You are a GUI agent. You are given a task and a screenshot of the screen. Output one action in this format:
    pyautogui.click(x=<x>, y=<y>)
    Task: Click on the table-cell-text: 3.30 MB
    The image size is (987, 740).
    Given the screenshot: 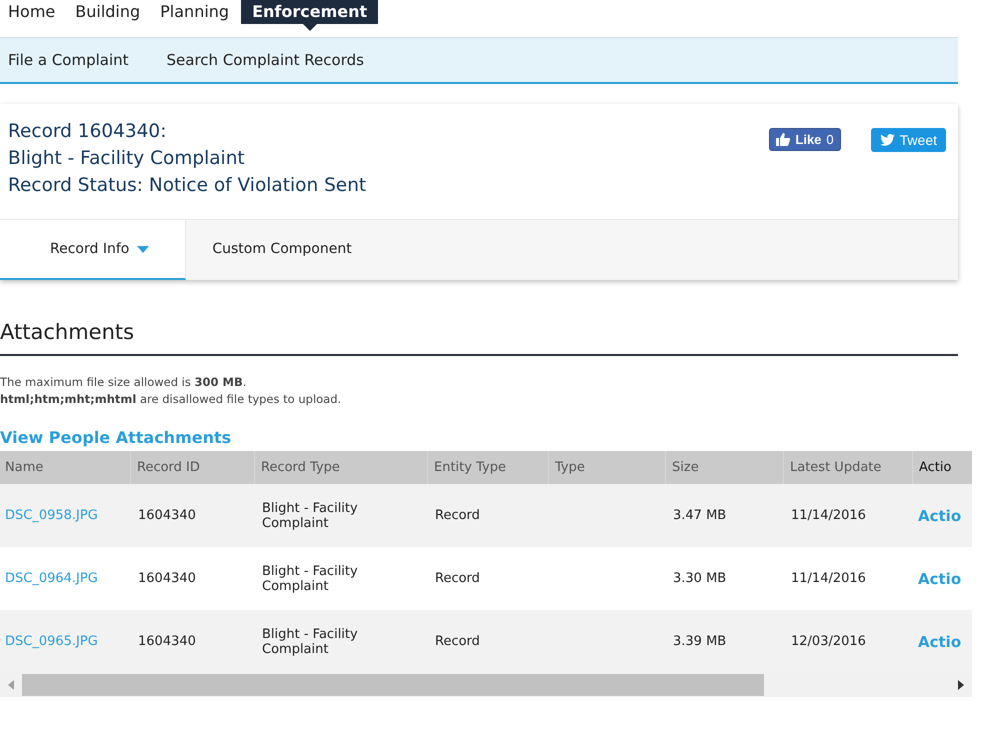 What is the action you would take?
    pyautogui.click(x=700, y=579)
    